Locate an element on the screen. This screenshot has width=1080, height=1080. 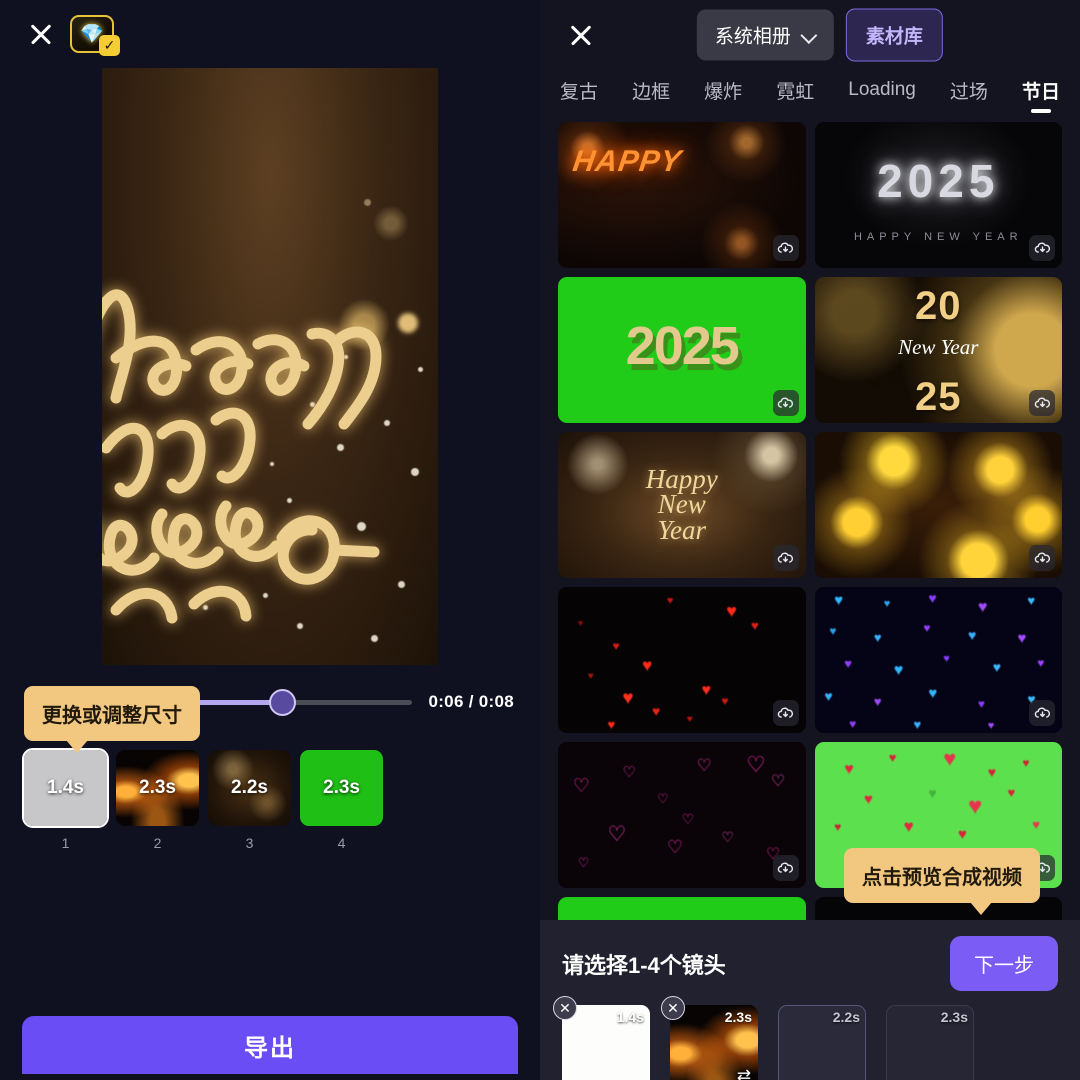
material-cell-fireworks-happy: HAPPY is located at coordinates (682, 195).